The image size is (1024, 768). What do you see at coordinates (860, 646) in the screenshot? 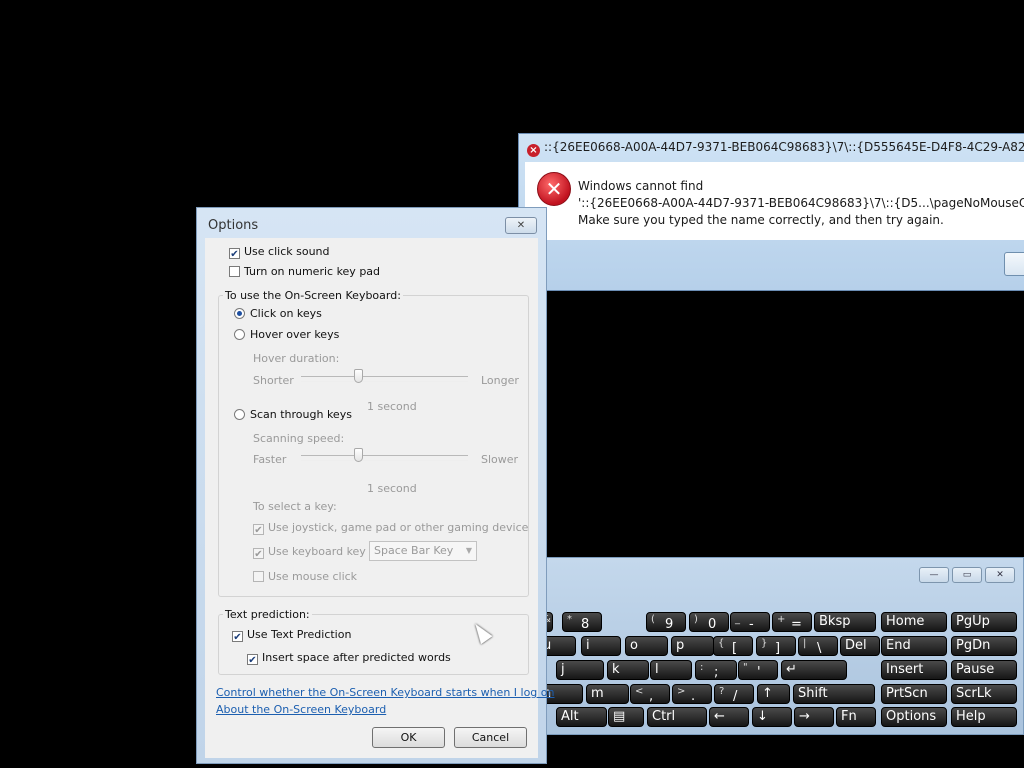
I see `key-del: Del` at bounding box center [860, 646].